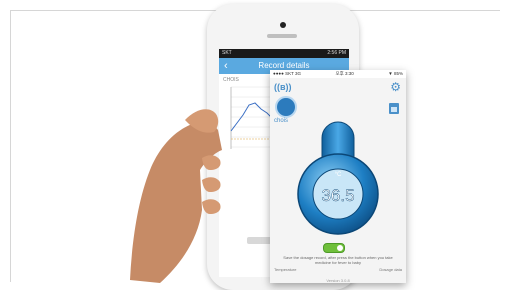 Image resolution: width=506 pixels, height=290 pixels. I want to click on nav-title: Record details, so click(284, 65).